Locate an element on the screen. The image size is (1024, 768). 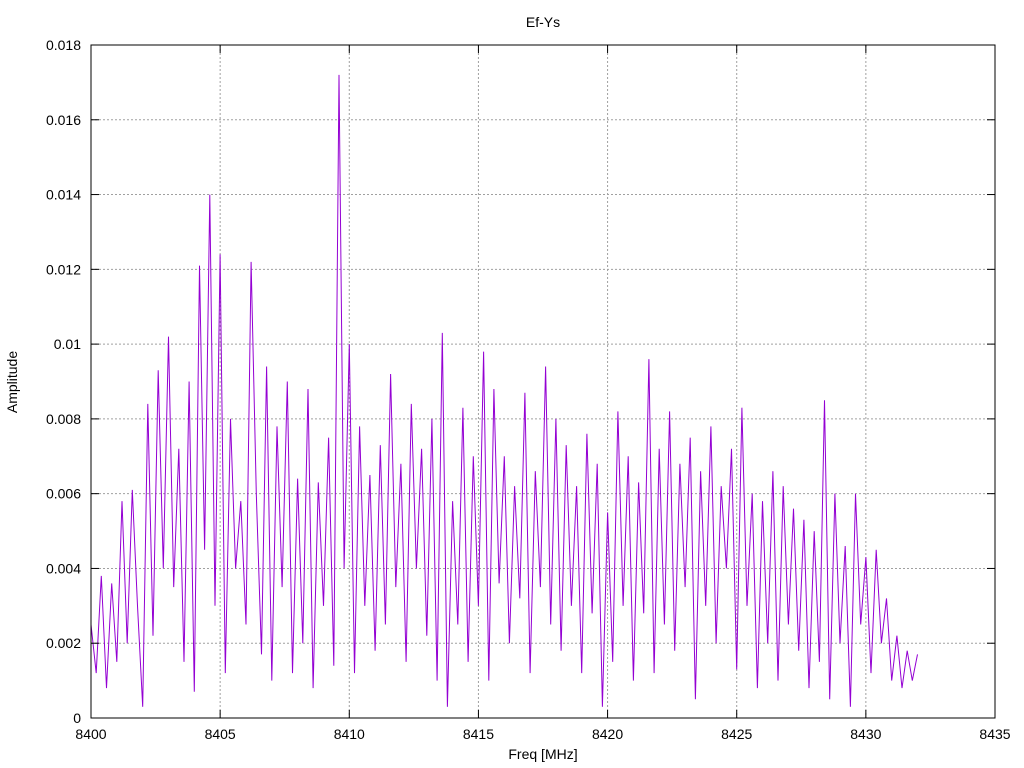
x-tick-label: 8410 is located at coordinates (349, 734).